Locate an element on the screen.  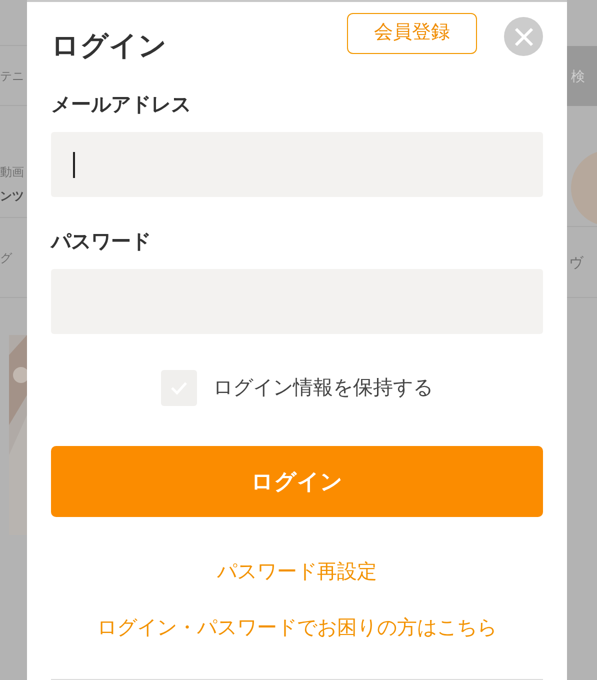
field-label: パスワード is located at coordinates (101, 242).